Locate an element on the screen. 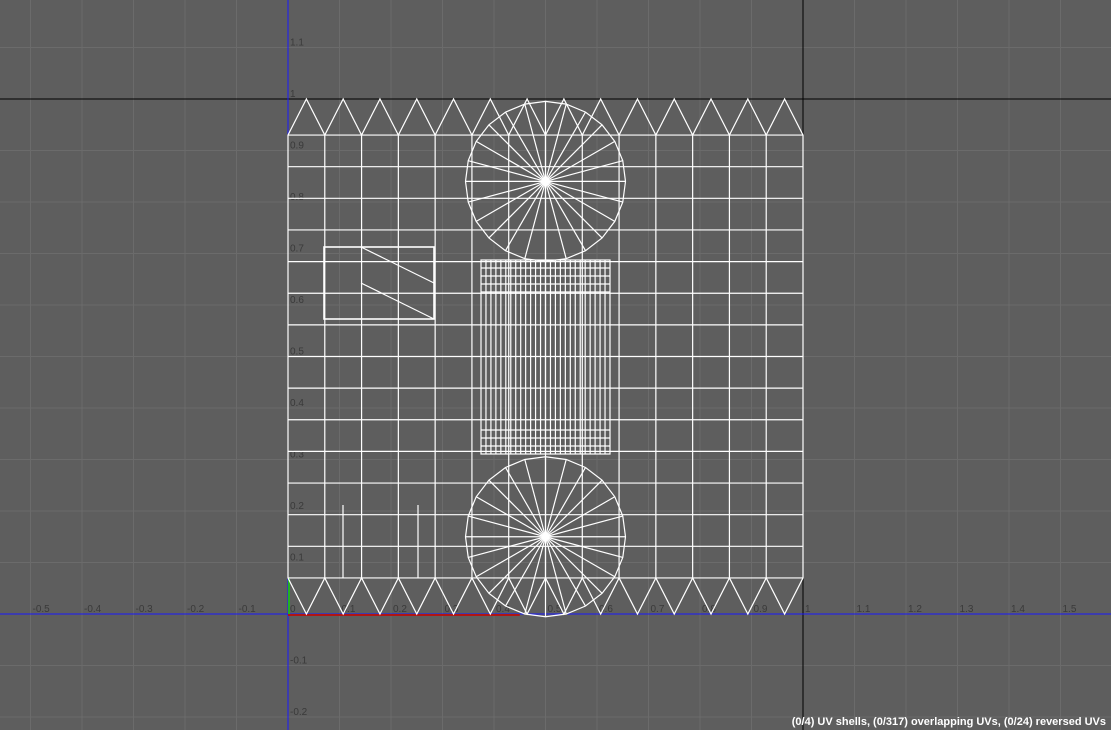 The width and height of the screenshot is (1111, 730). u-tick-label: 1 is located at coordinates (808, 609).